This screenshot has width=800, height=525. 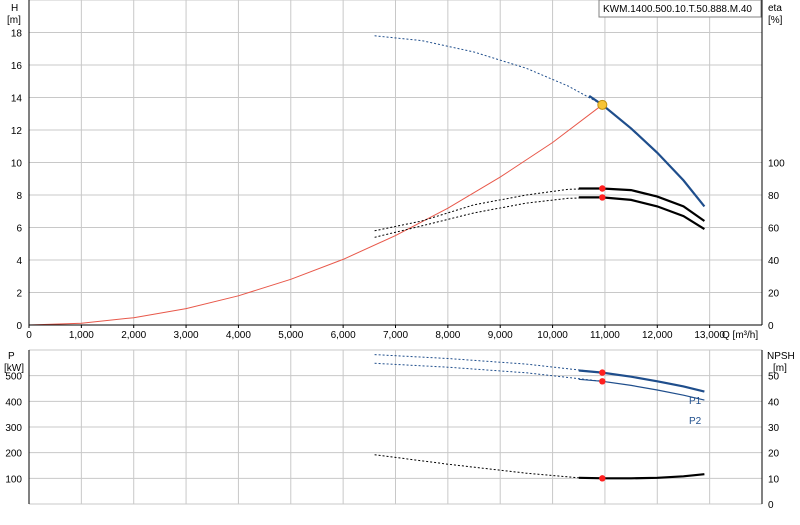 What do you see at coordinates (11, 356) in the screenshot?
I see `power-axis-label: P` at bounding box center [11, 356].